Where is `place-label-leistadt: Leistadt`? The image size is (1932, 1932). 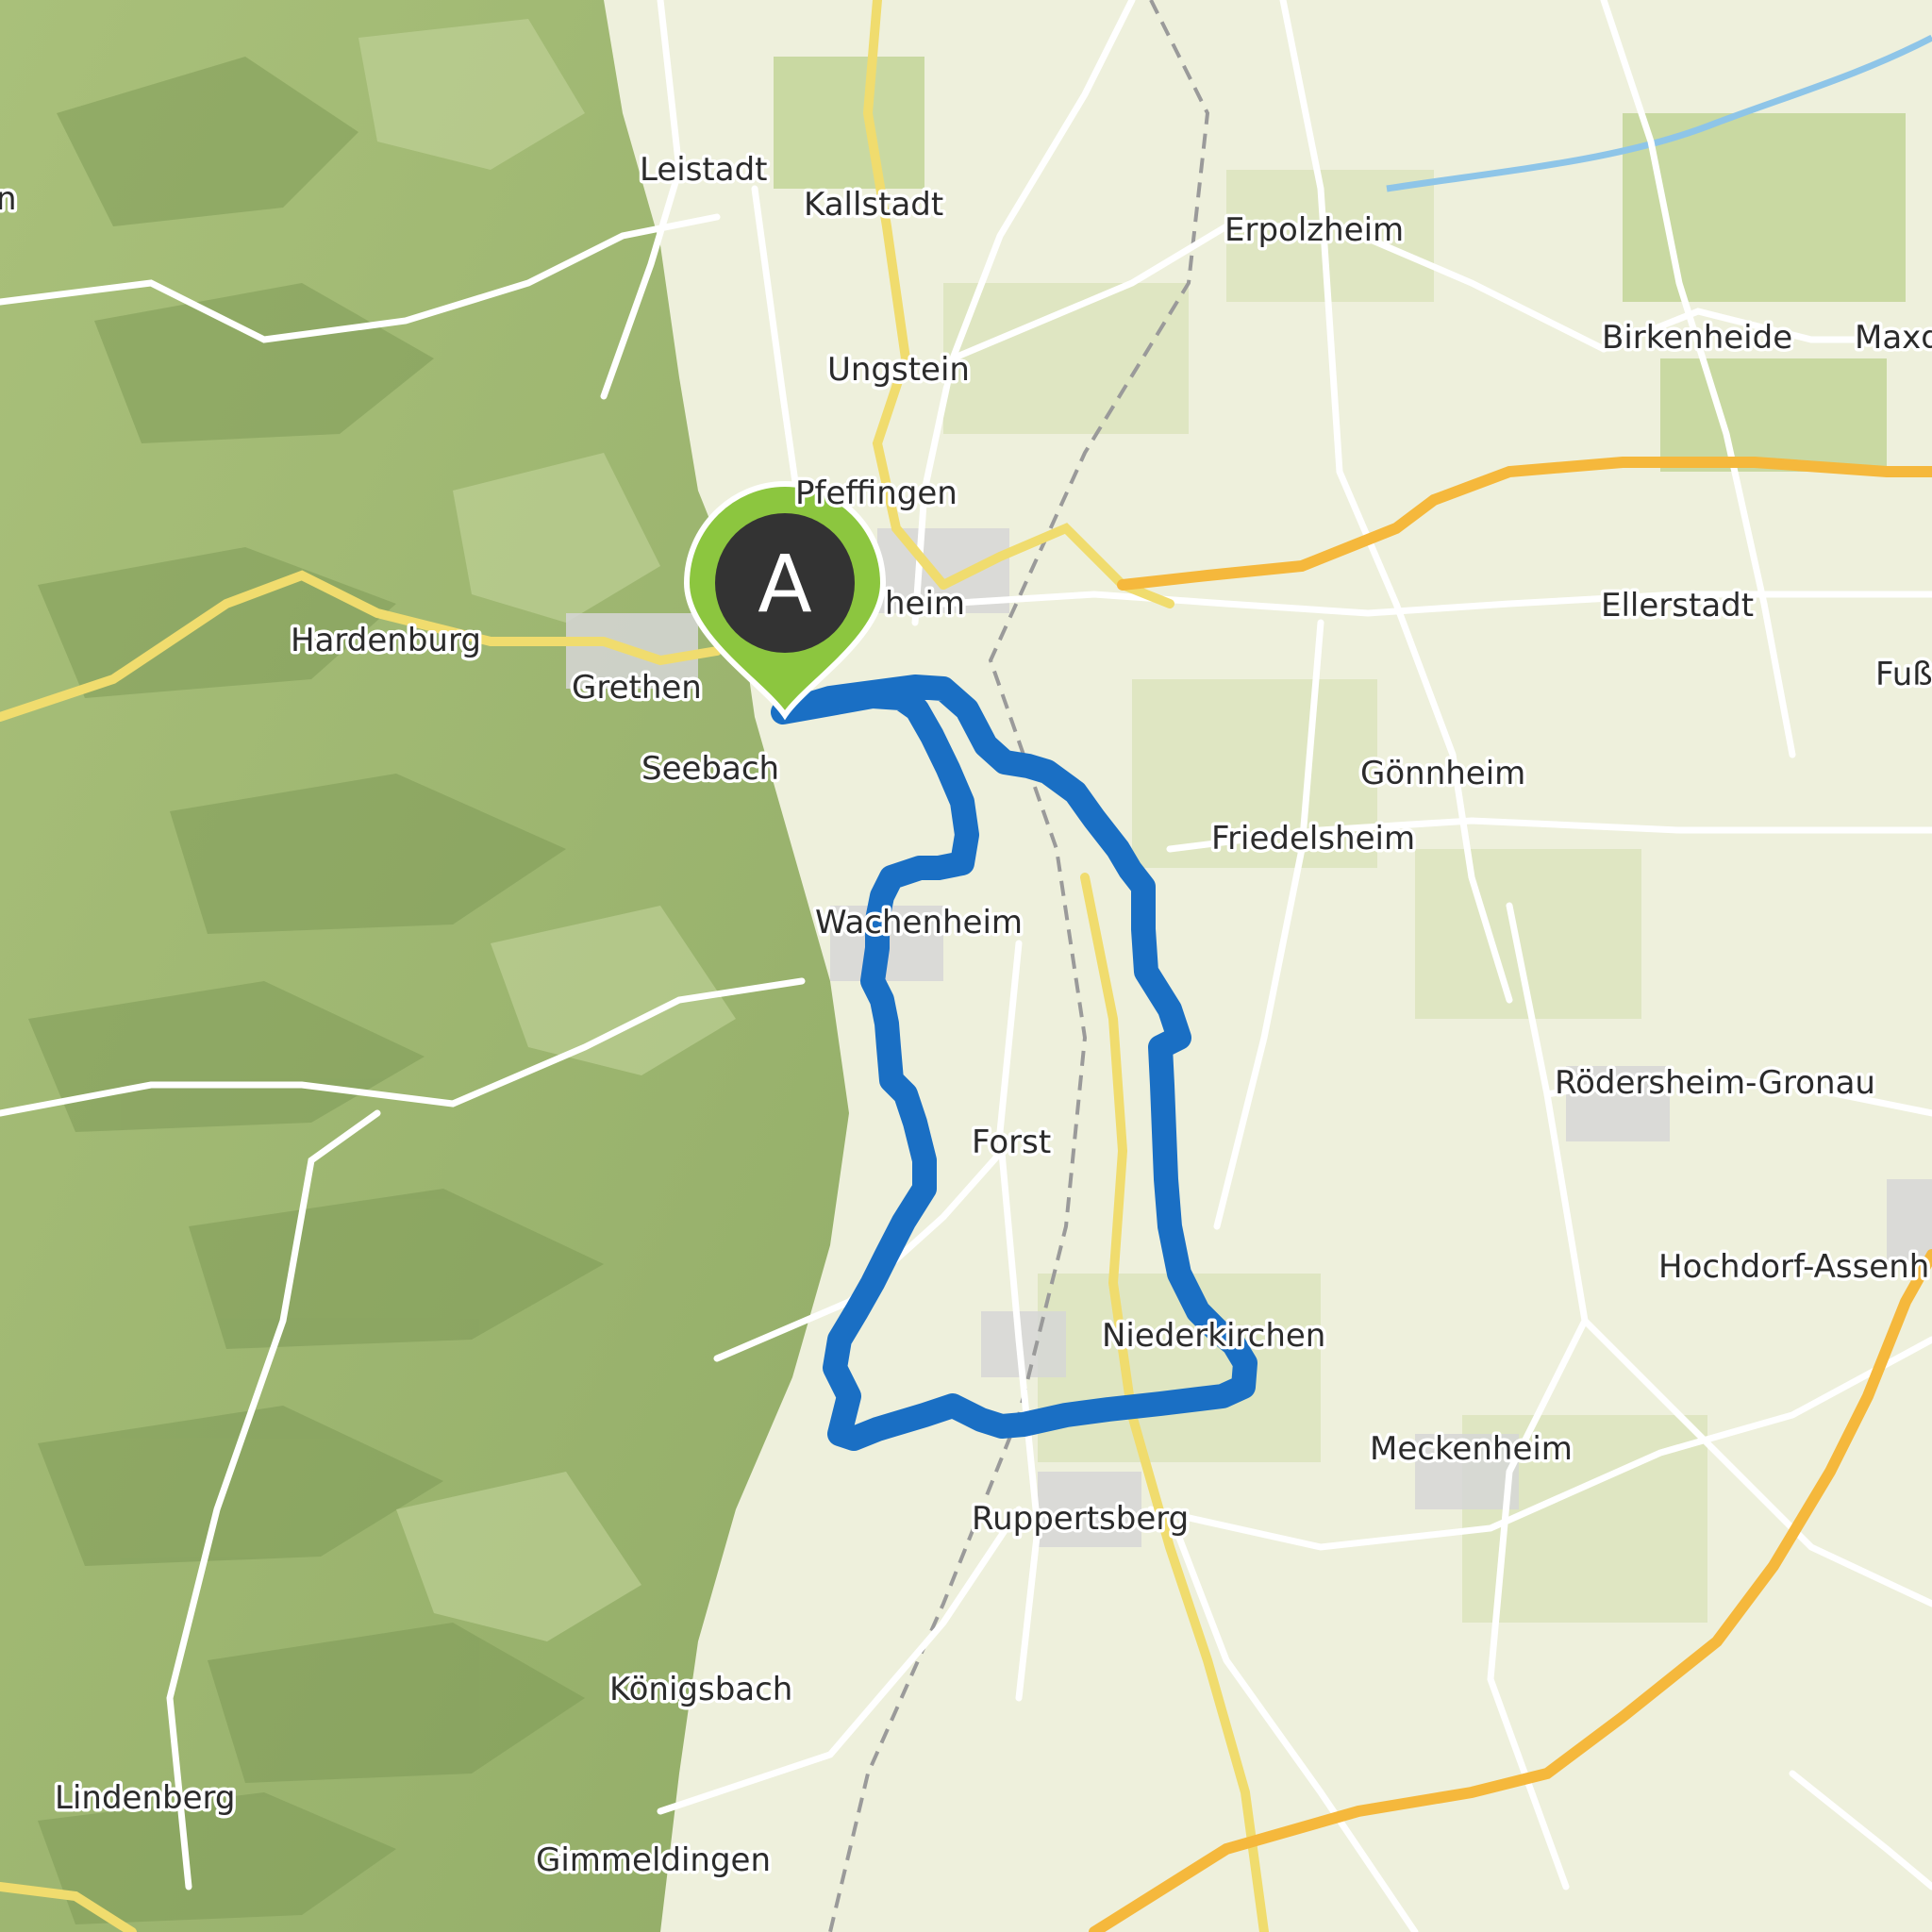
place-label-leistadt: Leistadt is located at coordinates (704, 170).